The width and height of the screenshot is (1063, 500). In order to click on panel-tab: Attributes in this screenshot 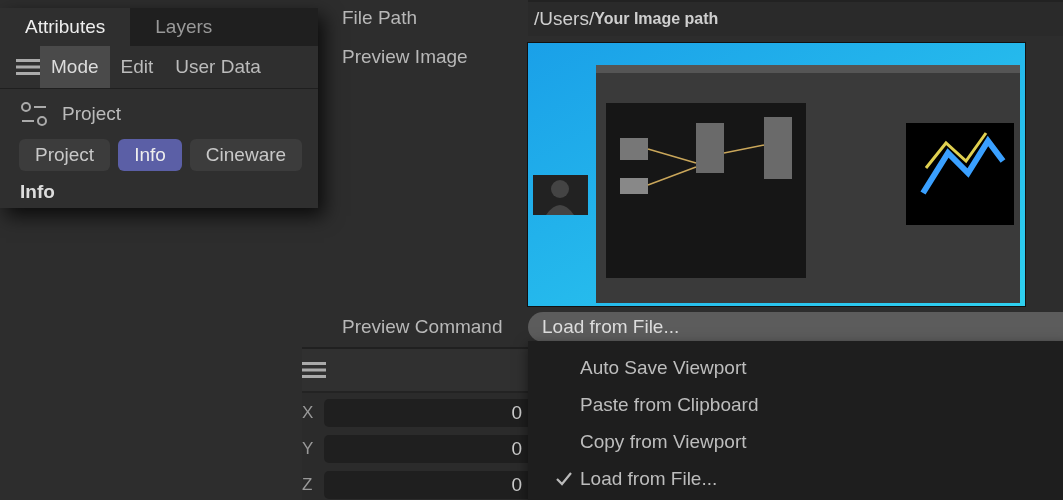, I will do `click(65, 27)`.